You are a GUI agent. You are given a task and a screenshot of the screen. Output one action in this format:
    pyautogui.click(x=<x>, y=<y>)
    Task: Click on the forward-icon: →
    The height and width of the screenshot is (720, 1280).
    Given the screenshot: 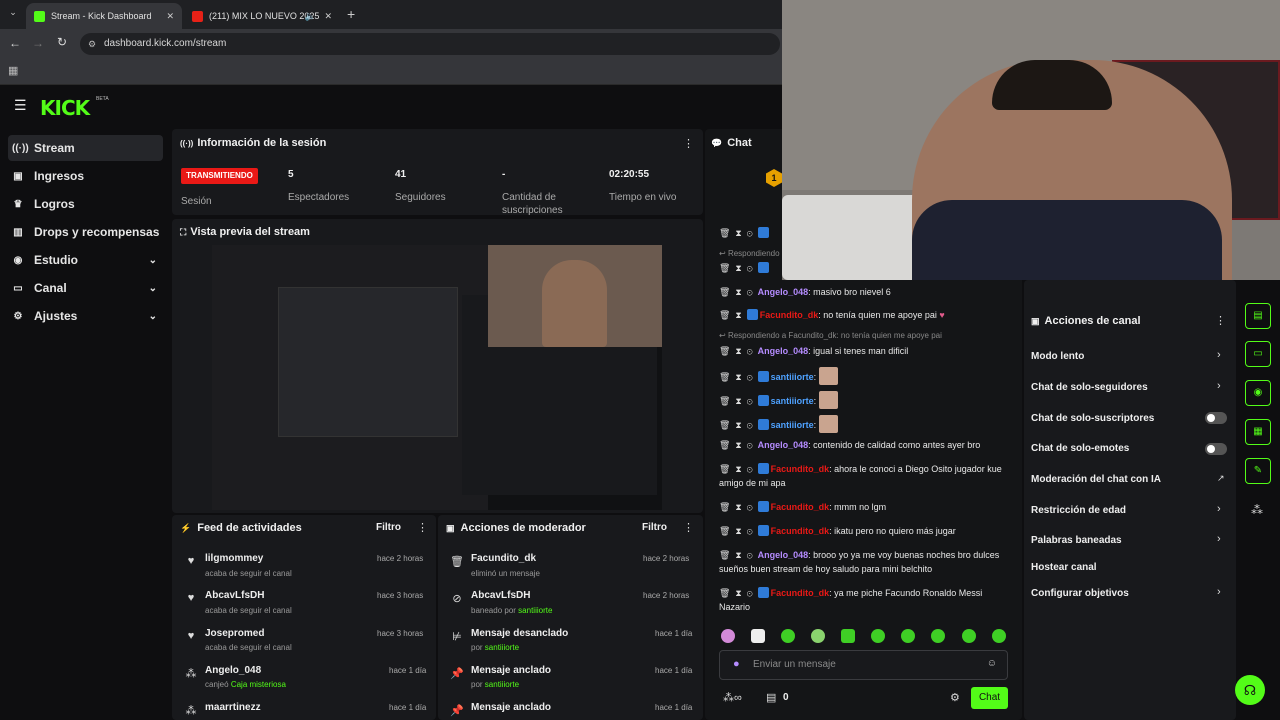 What is the action you would take?
    pyautogui.click(x=38, y=43)
    